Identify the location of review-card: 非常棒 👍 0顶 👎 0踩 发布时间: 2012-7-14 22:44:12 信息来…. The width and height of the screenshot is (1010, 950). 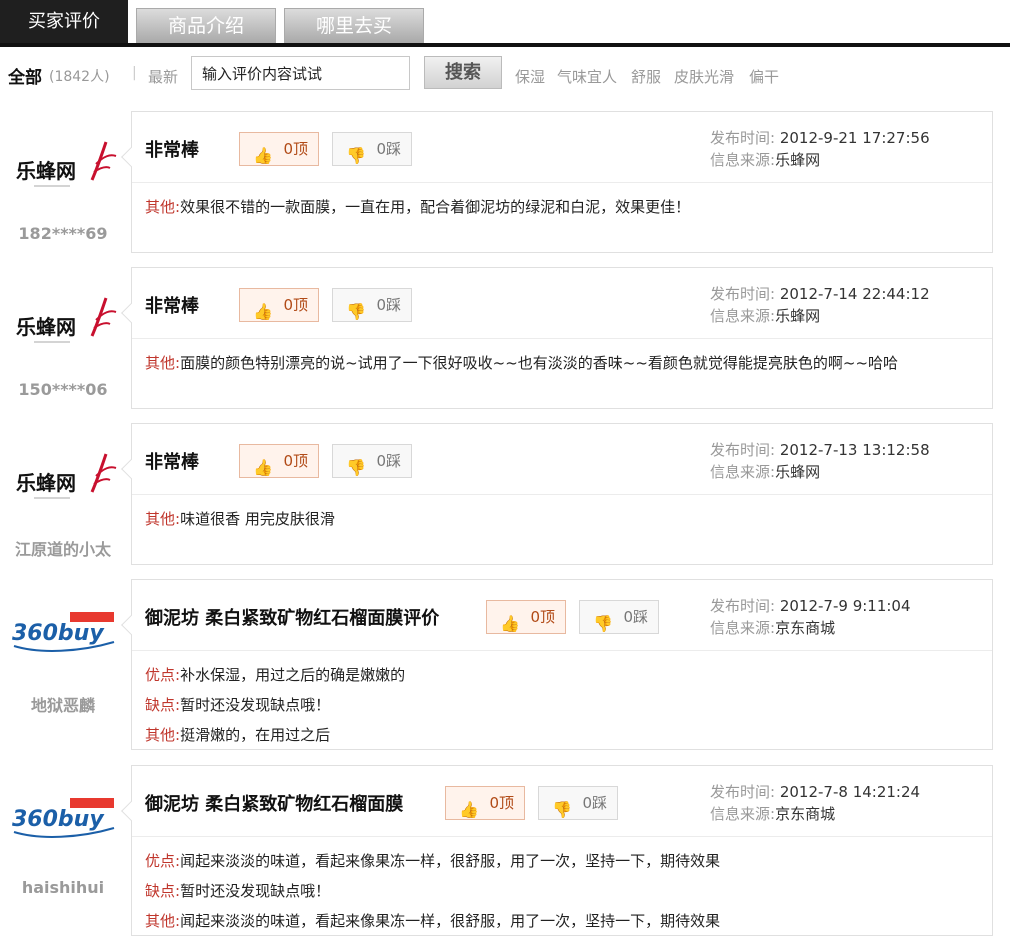
(557, 338).